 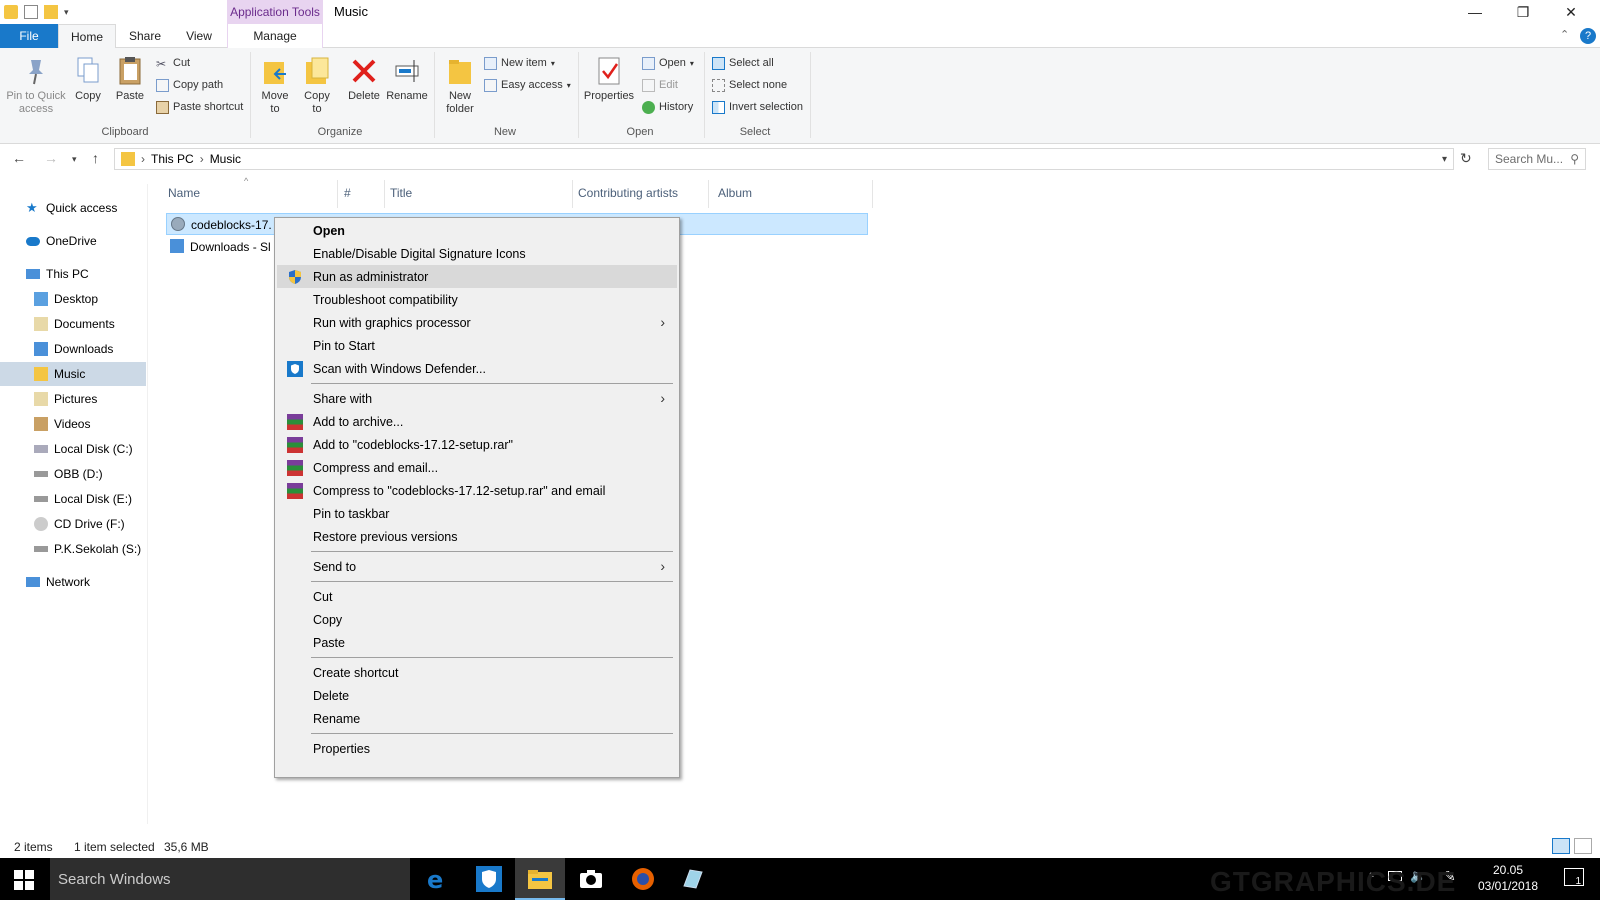 What do you see at coordinates (51, 12) in the screenshot?
I see `new-folder-qat-icon` at bounding box center [51, 12].